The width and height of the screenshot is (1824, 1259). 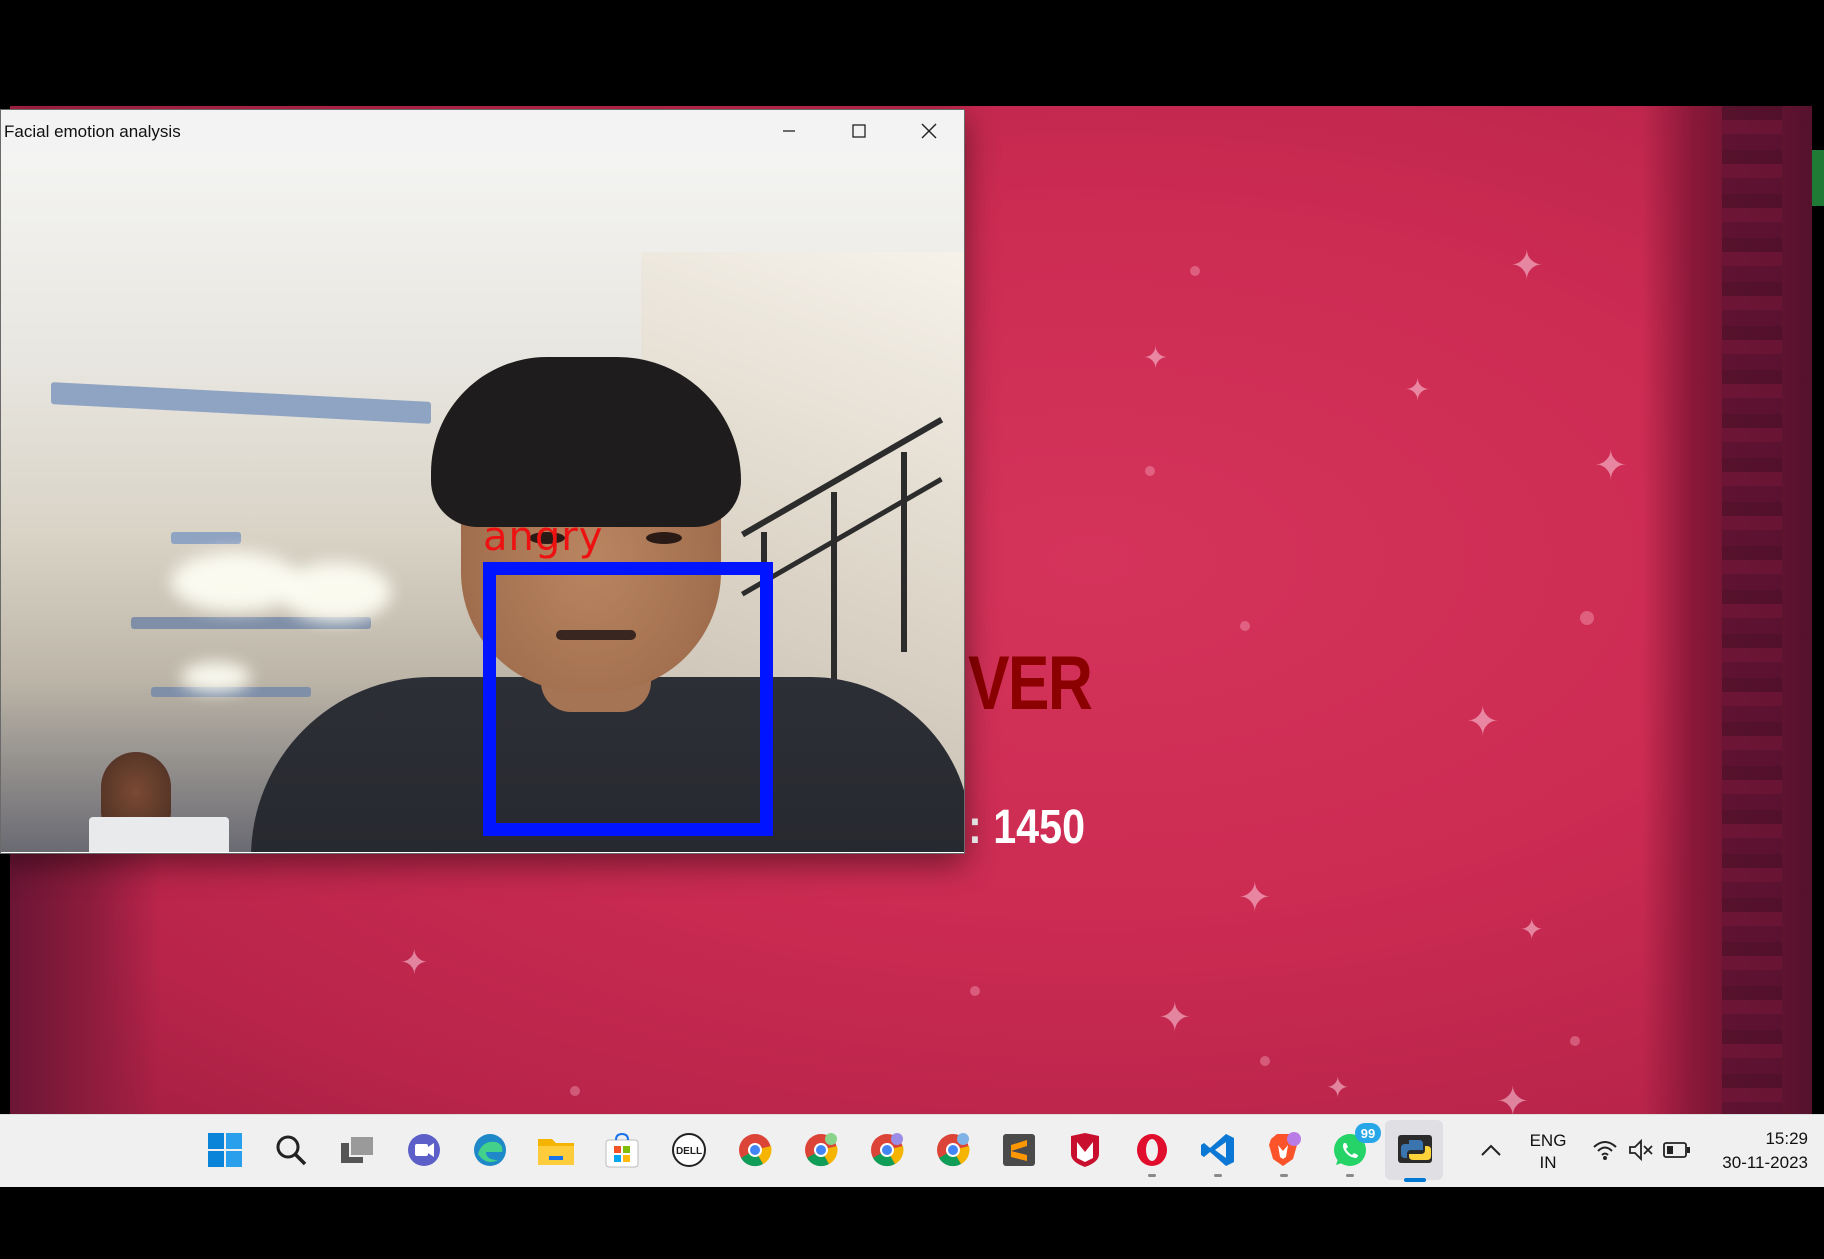 I want to click on task-view-button, so click(x=358, y=1150).